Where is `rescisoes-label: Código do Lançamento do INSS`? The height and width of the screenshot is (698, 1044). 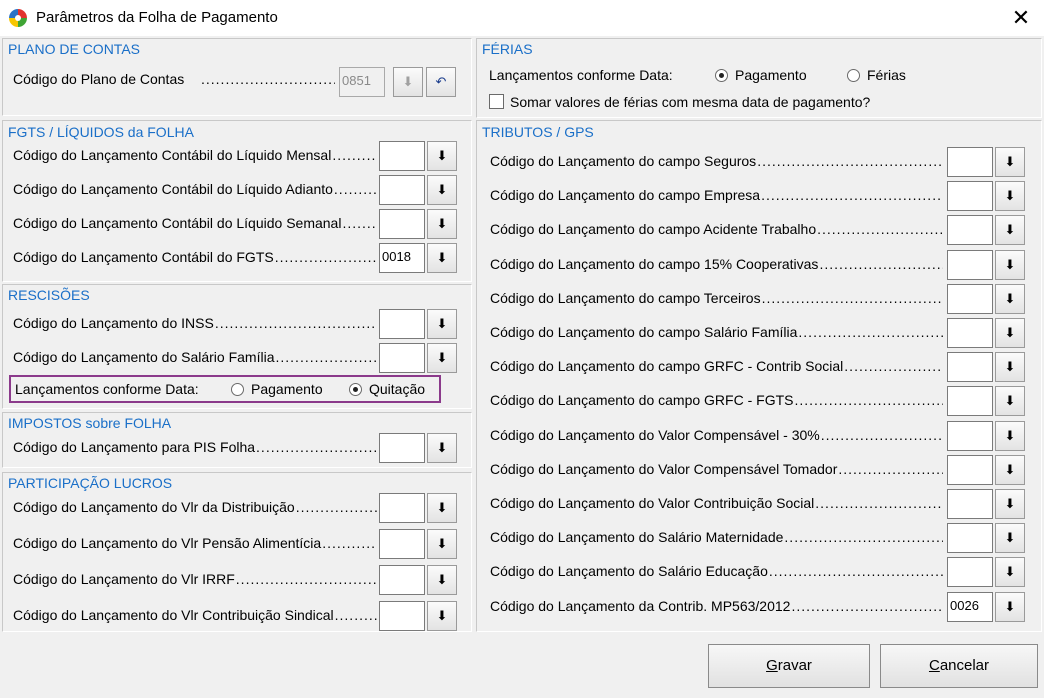 rescisoes-label: Código do Lançamento do INSS is located at coordinates (113, 323).